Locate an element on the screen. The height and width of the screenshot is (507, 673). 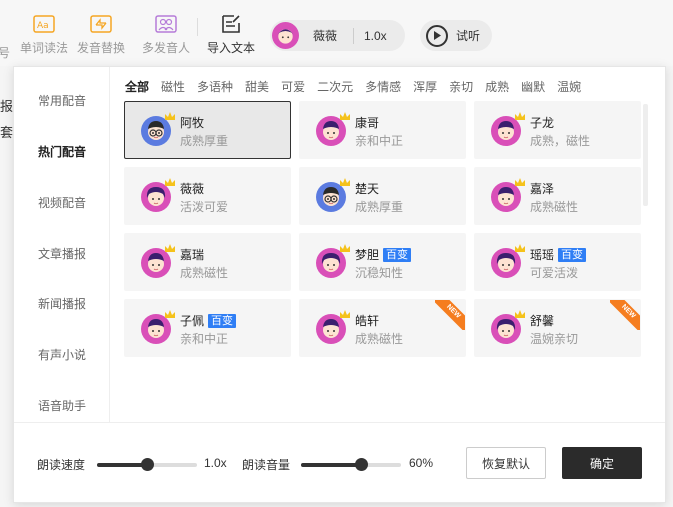
tag-filter-item: 浑厚 is located at coordinates (425, 86).